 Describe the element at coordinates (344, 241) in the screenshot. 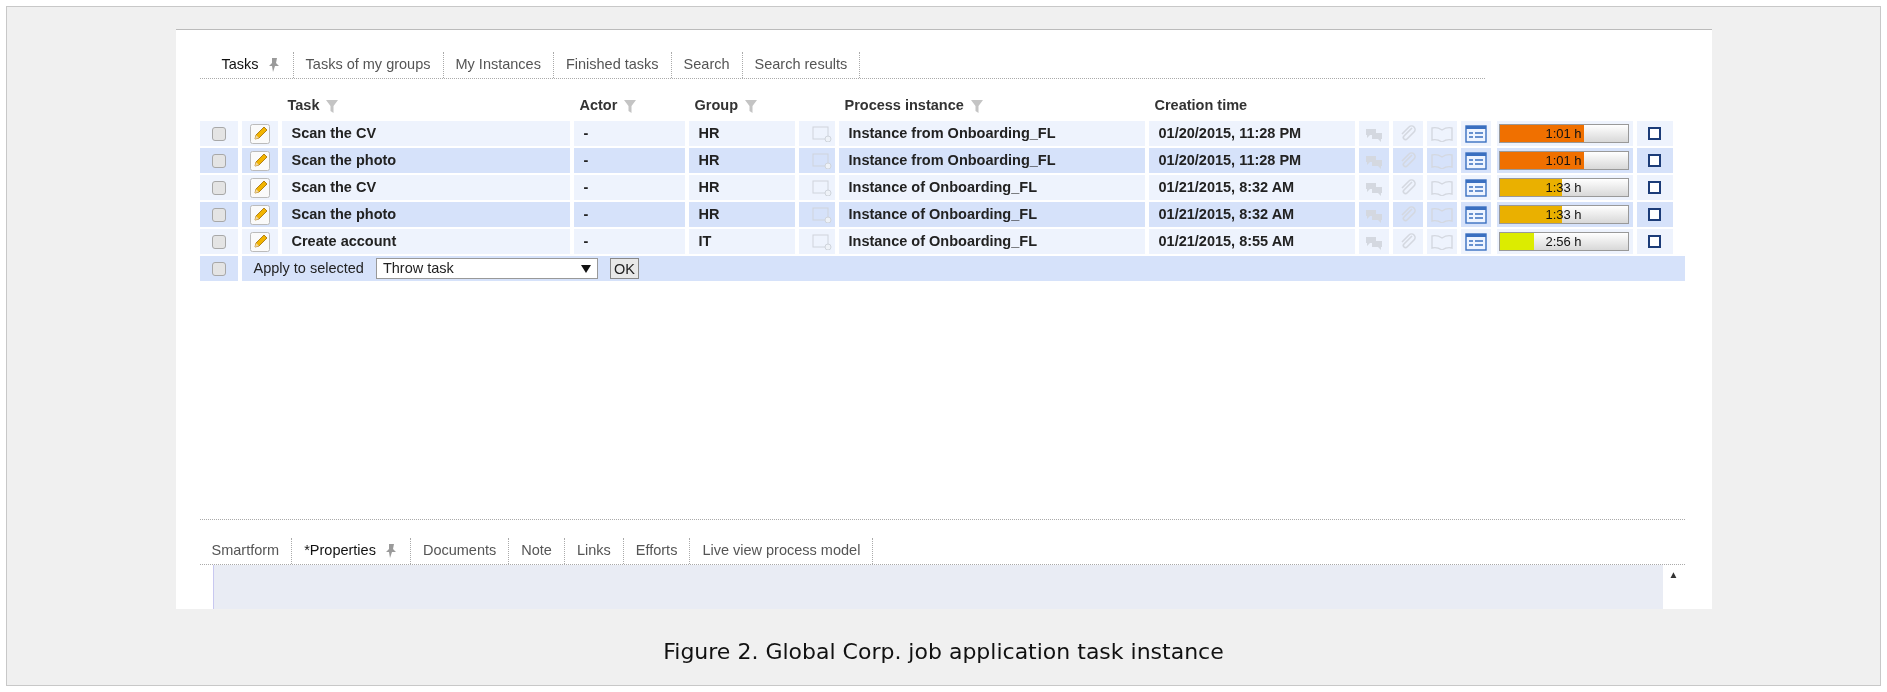

I see `task-name: Create account` at that location.